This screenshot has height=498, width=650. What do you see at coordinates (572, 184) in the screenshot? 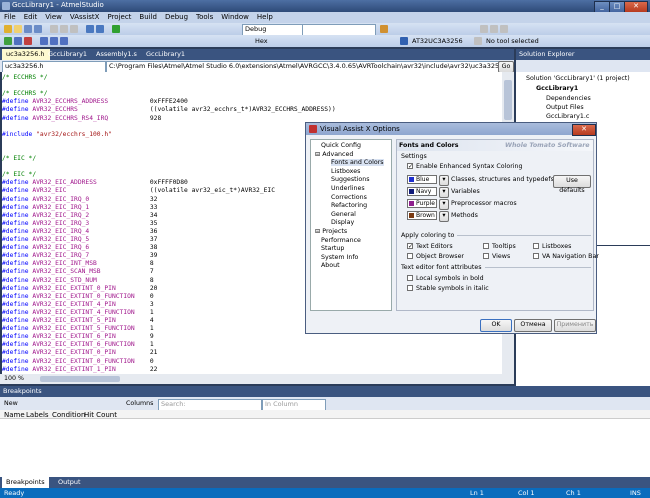
I see `use-defaults-button: Use defaults` at bounding box center [572, 184].